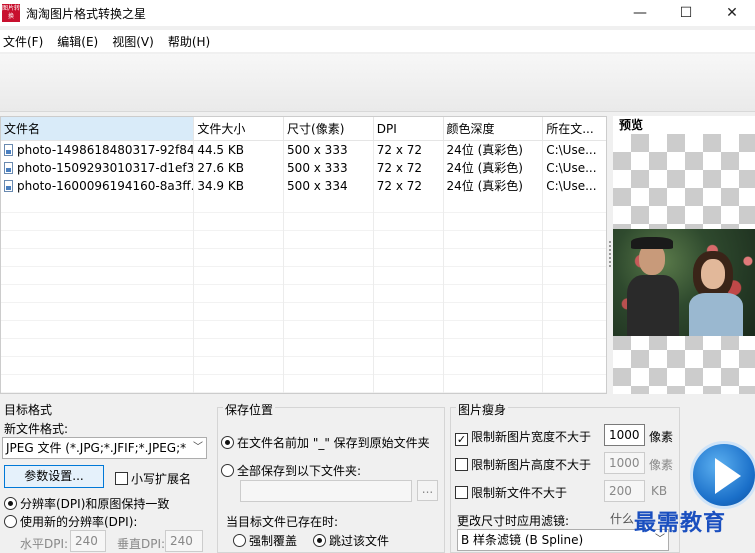 This screenshot has height=553, width=755. What do you see at coordinates (239, 128) in the screenshot?
I see `column-header-size: 文件大小` at bounding box center [239, 128].